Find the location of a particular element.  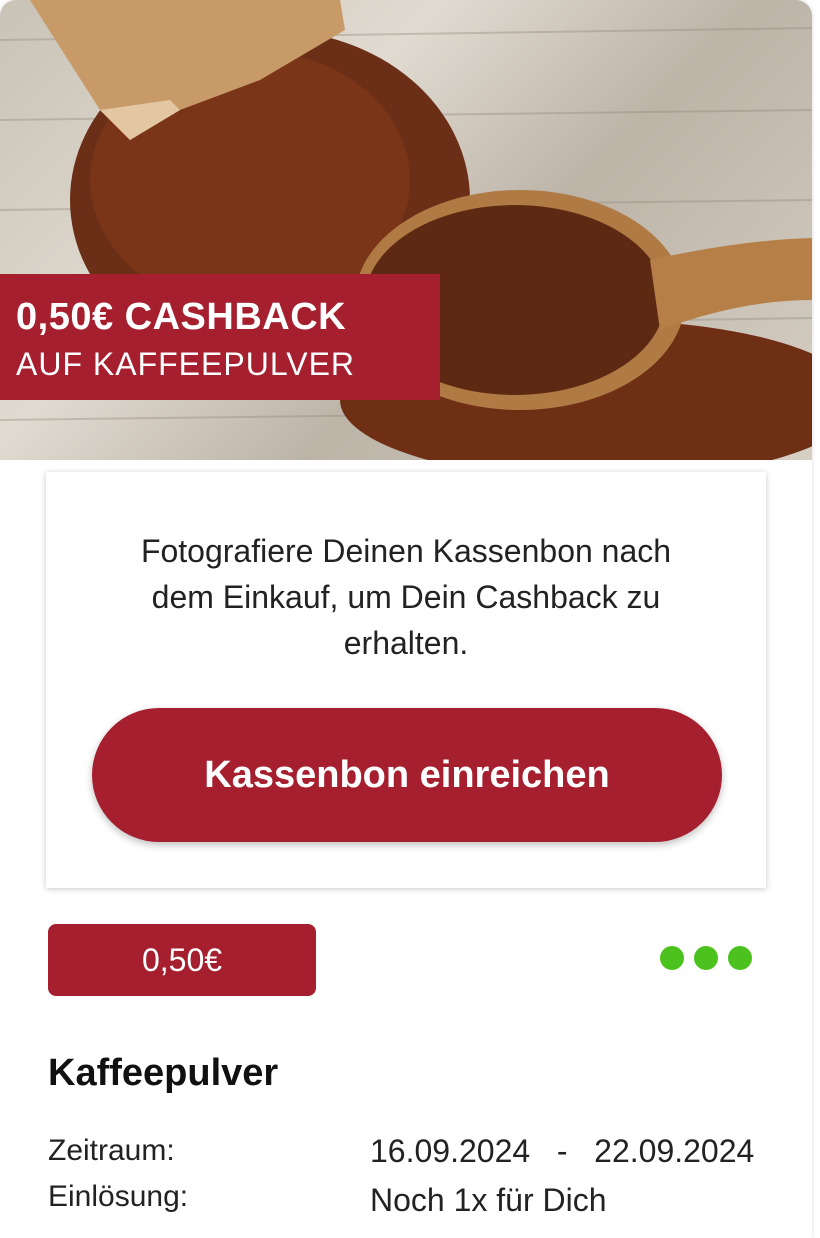

more-options-dots is located at coordinates (706, 960).